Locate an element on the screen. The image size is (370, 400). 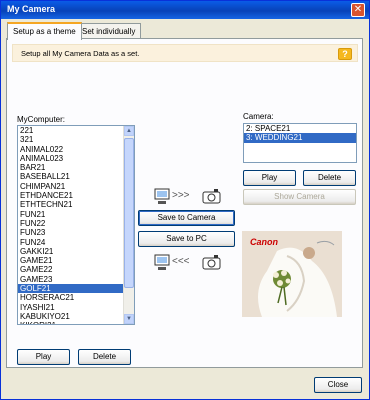
computer-list-item: GAKKI21 is located at coordinates (76, 251).